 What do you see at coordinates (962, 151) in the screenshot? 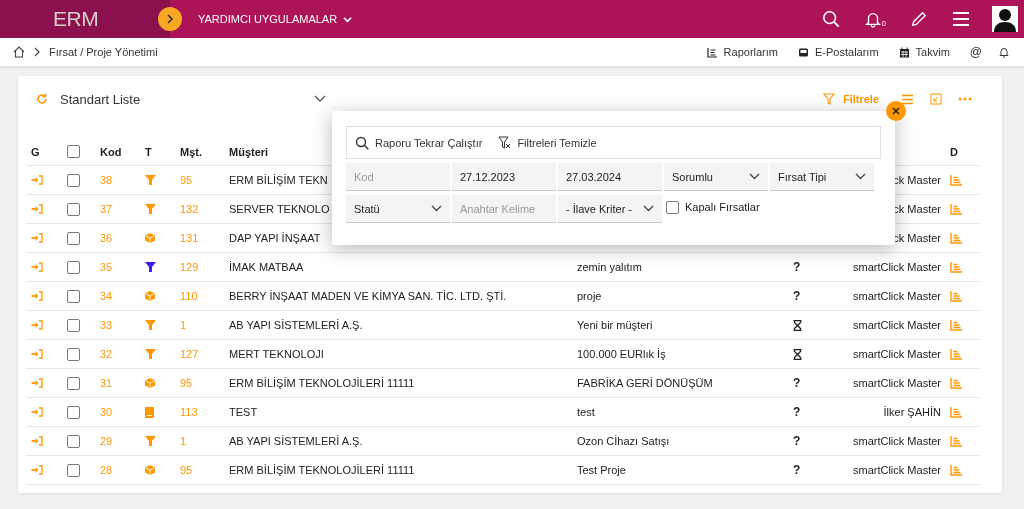
I see `column-header: D` at bounding box center [962, 151].